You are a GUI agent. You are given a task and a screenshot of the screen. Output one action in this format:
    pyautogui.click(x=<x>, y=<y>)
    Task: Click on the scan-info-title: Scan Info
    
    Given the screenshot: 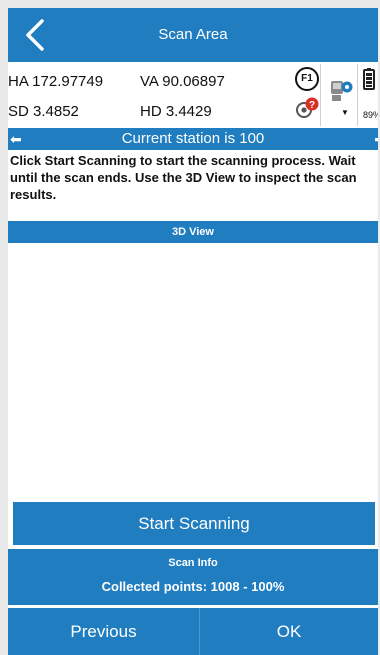 What is the action you would take?
    pyautogui.click(x=193, y=563)
    